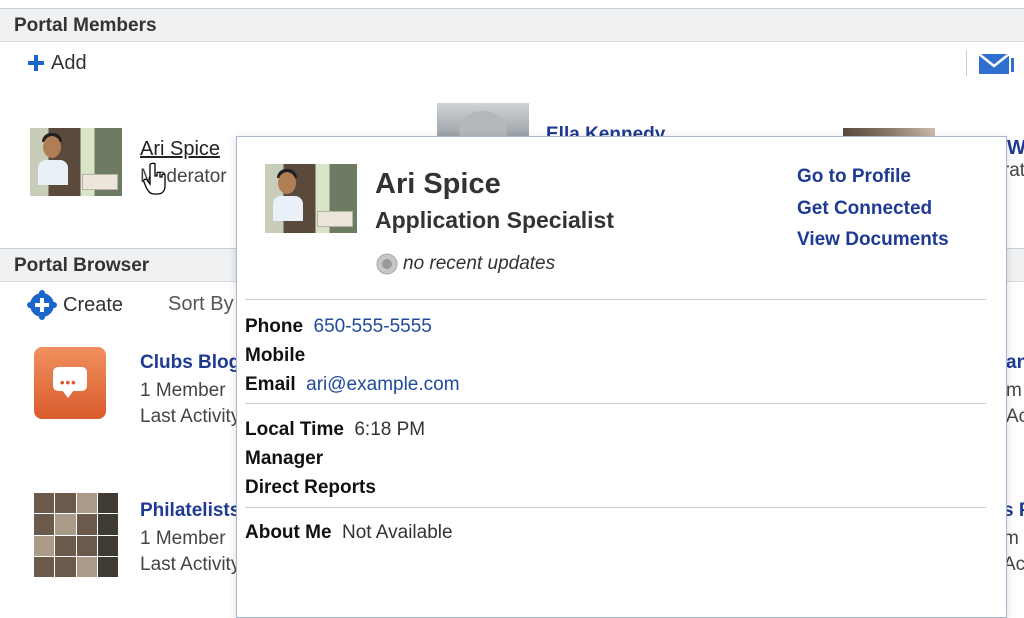 This screenshot has width=1024, height=618. Describe the element at coordinates (1014, 148) in the screenshot. I see `third-member-link: Jen W` at that location.